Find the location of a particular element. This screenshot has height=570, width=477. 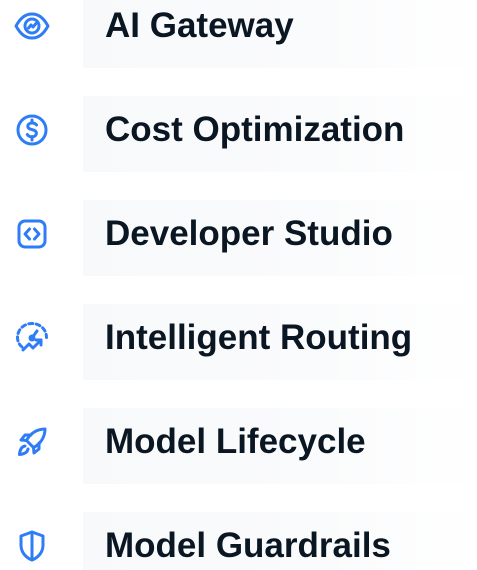

menu-item-developer-studio: Developer Studio is located at coordinates (238, 238).